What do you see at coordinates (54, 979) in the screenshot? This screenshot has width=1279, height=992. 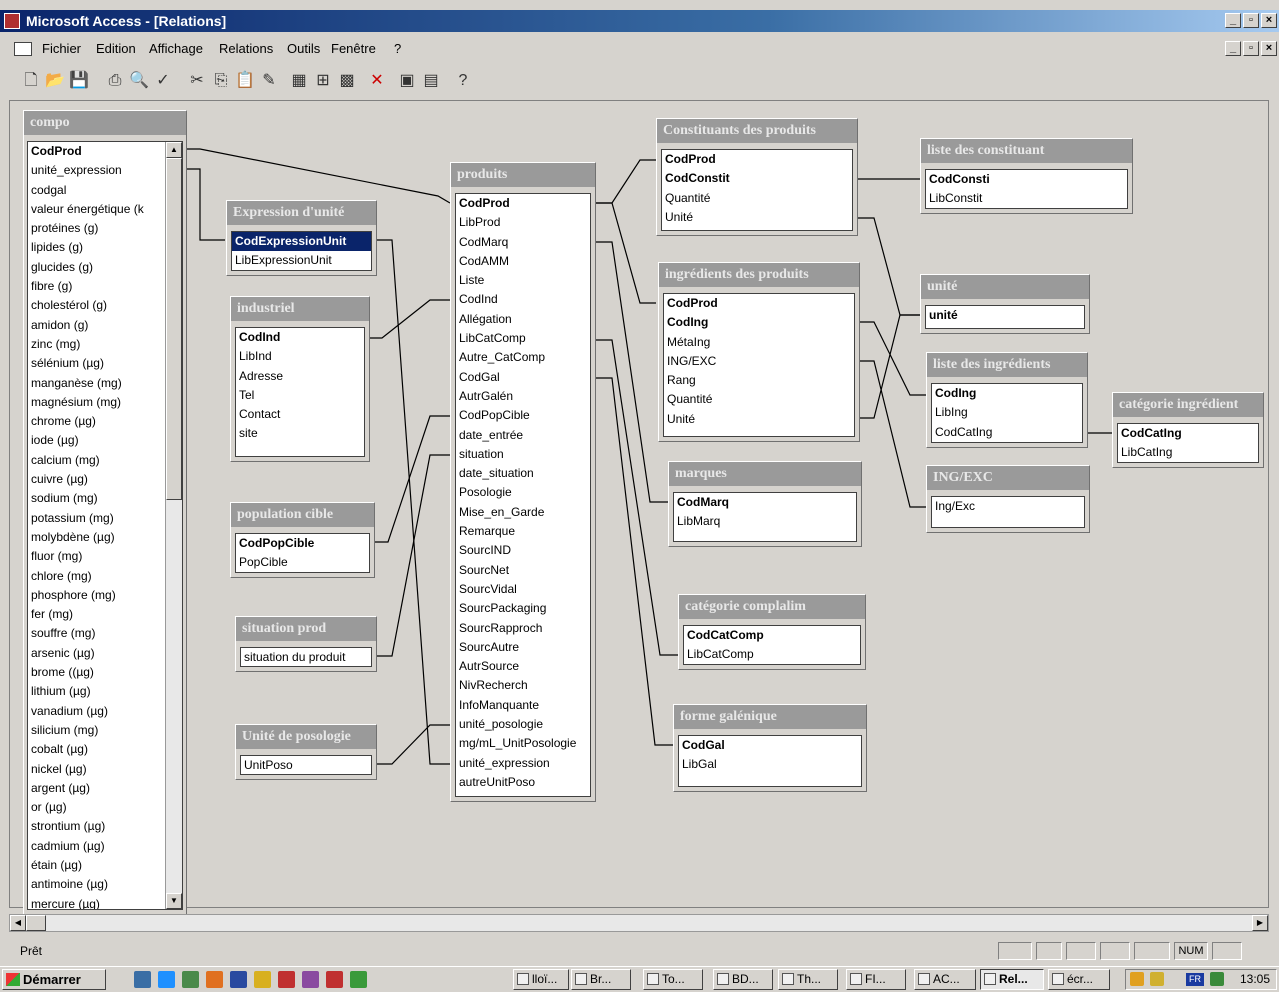 I see `start-button: Démarrer` at bounding box center [54, 979].